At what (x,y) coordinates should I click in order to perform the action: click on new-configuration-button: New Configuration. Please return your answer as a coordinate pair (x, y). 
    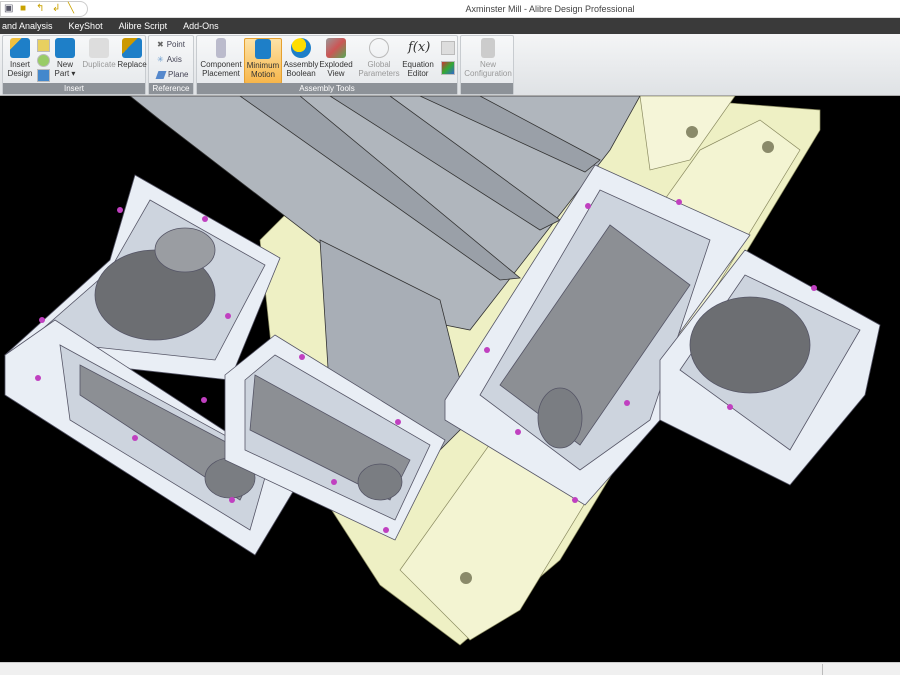
    Looking at the image, I should click on (488, 58).